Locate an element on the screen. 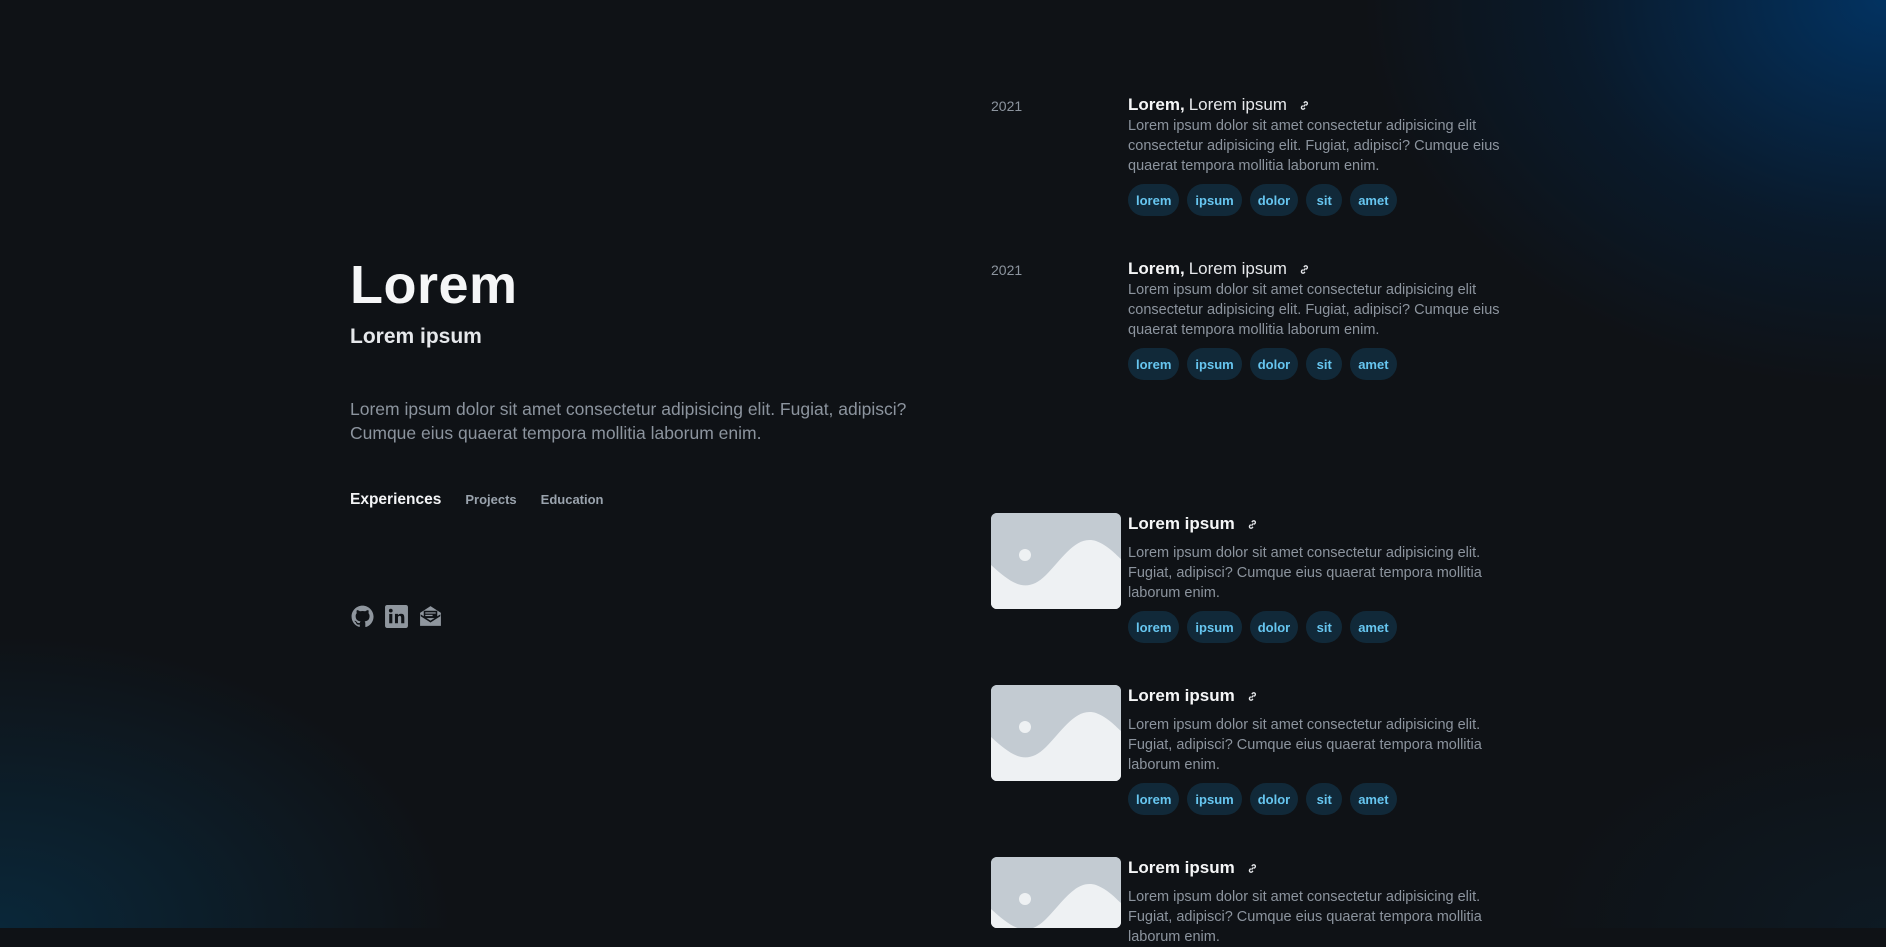  section-nav: Experiences Projects Education is located at coordinates (489, 500).